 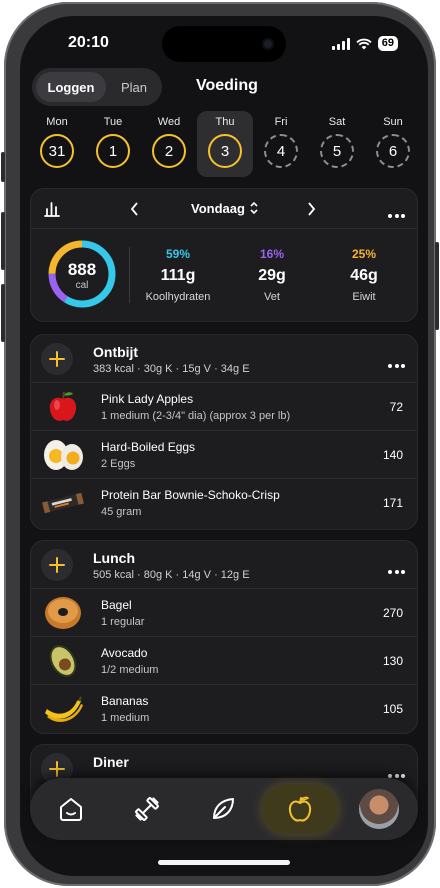 What do you see at coordinates (82, 269) in the screenshot?
I see `calories-total: 888` at bounding box center [82, 269].